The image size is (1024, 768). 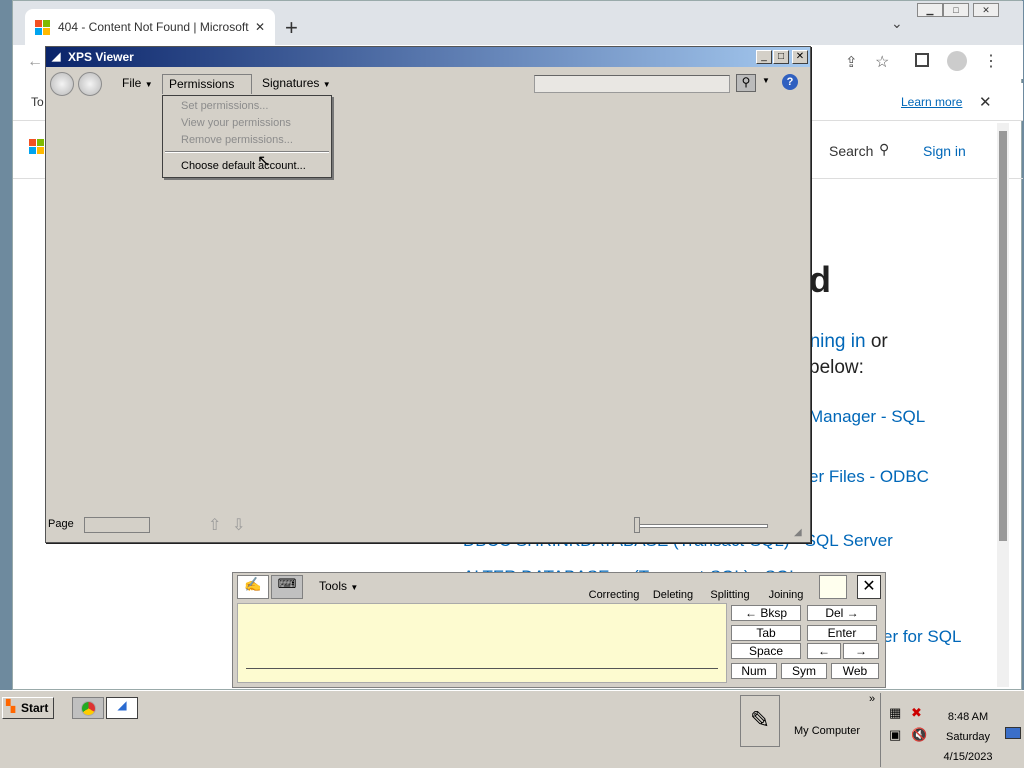 I want to click on next-page-icon: ⇩, so click(x=238, y=525).